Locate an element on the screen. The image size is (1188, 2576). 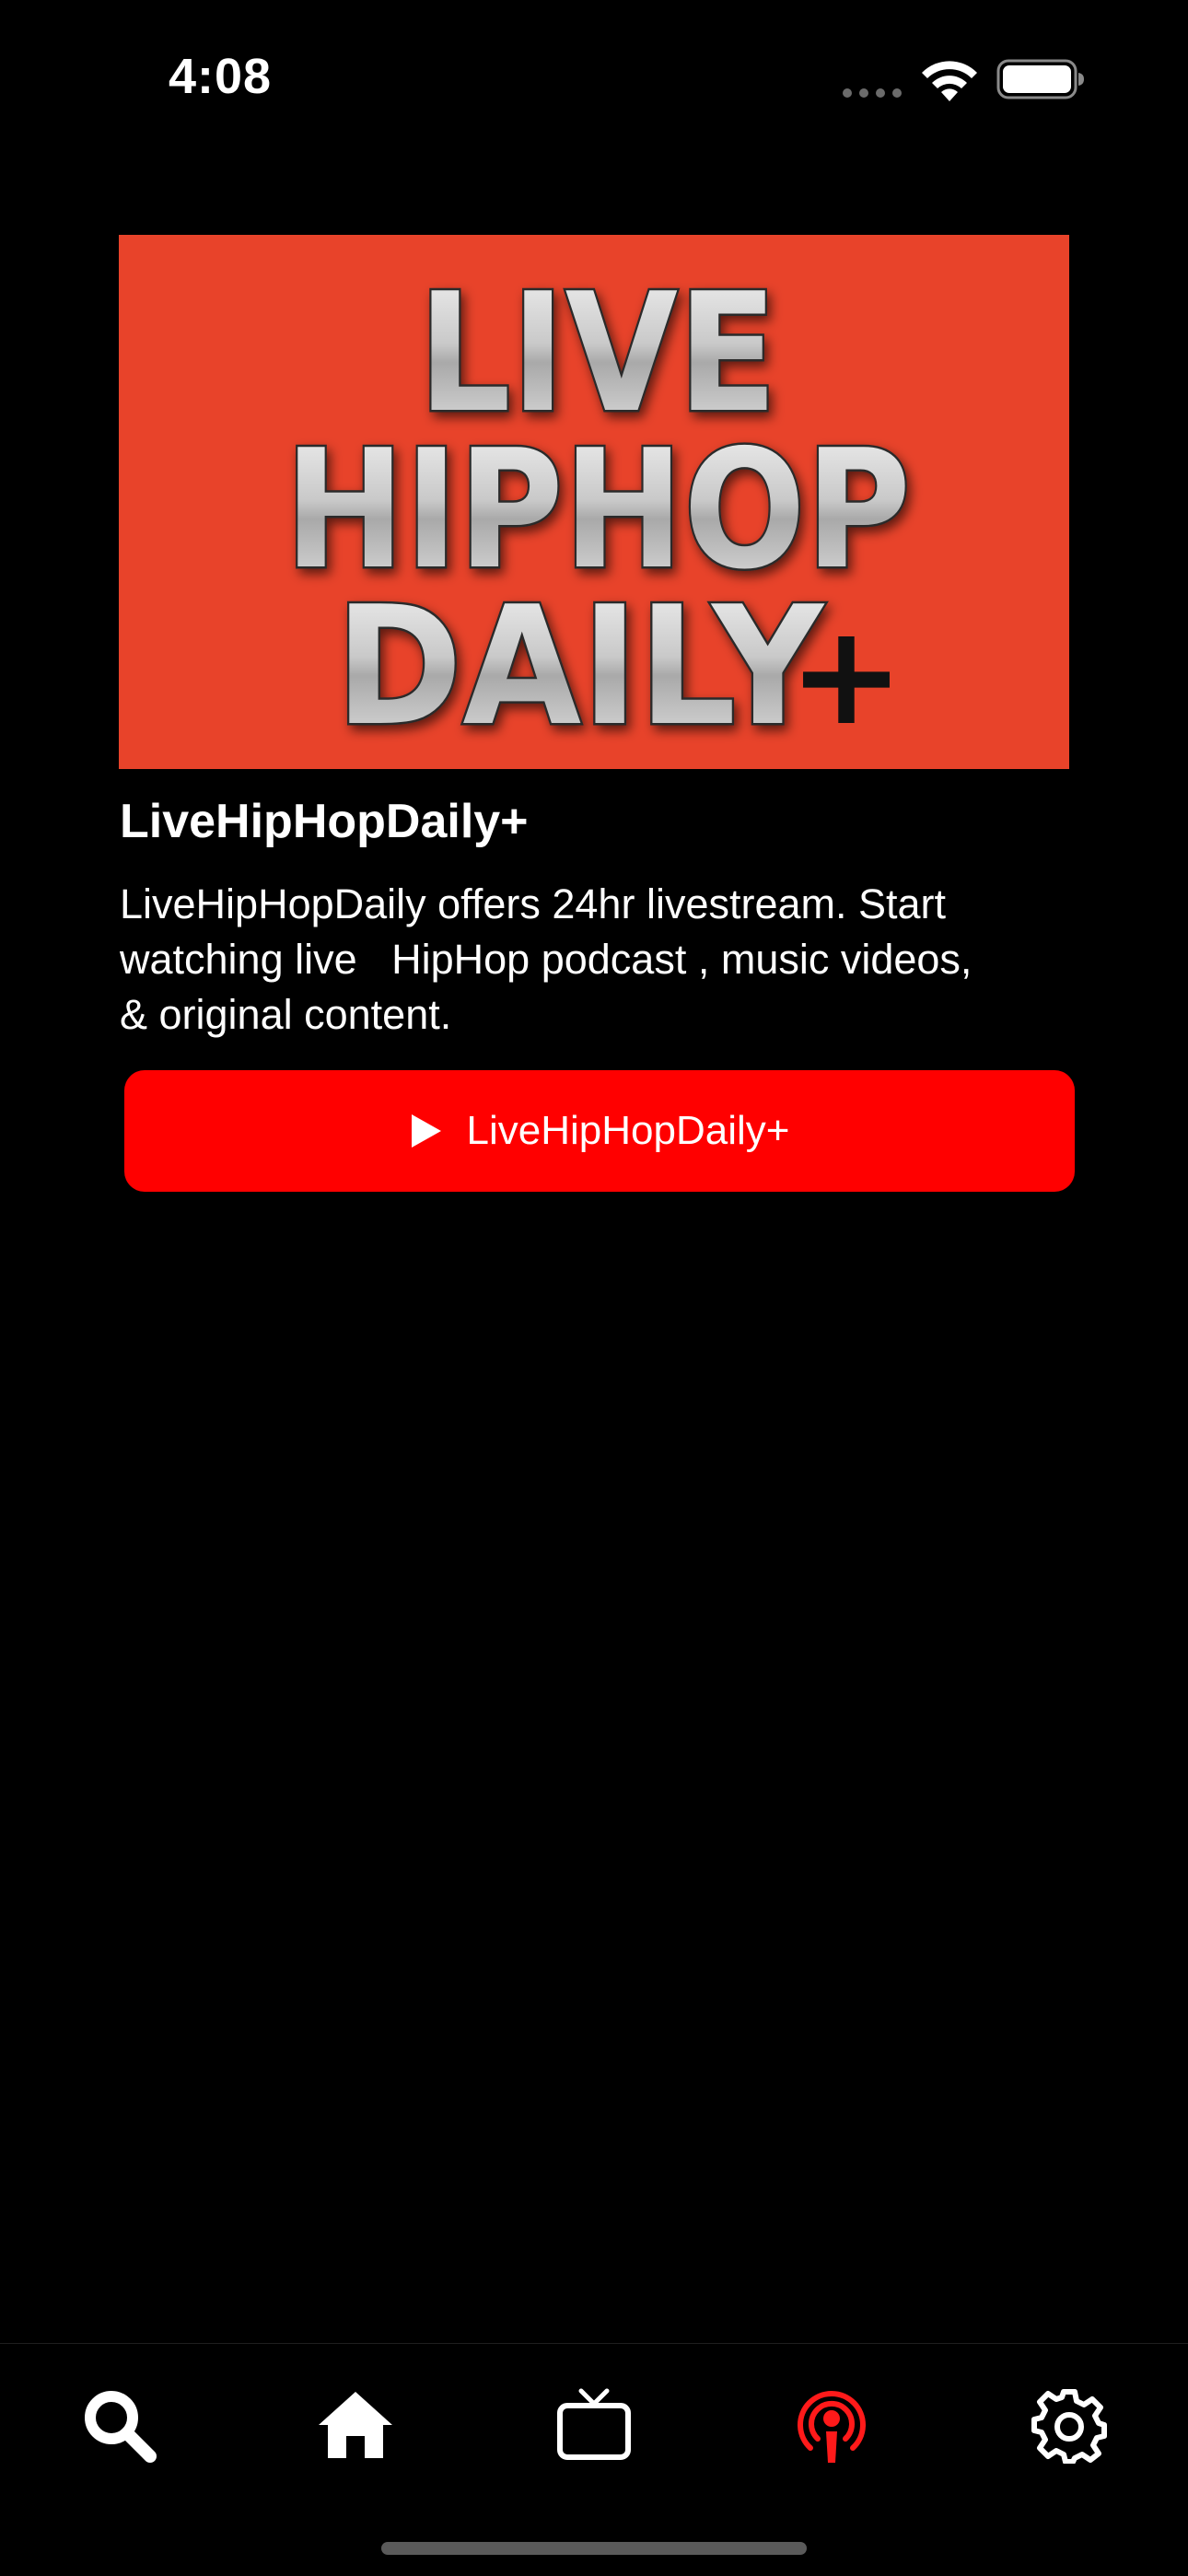
tab-search is located at coordinates (119, 2425).